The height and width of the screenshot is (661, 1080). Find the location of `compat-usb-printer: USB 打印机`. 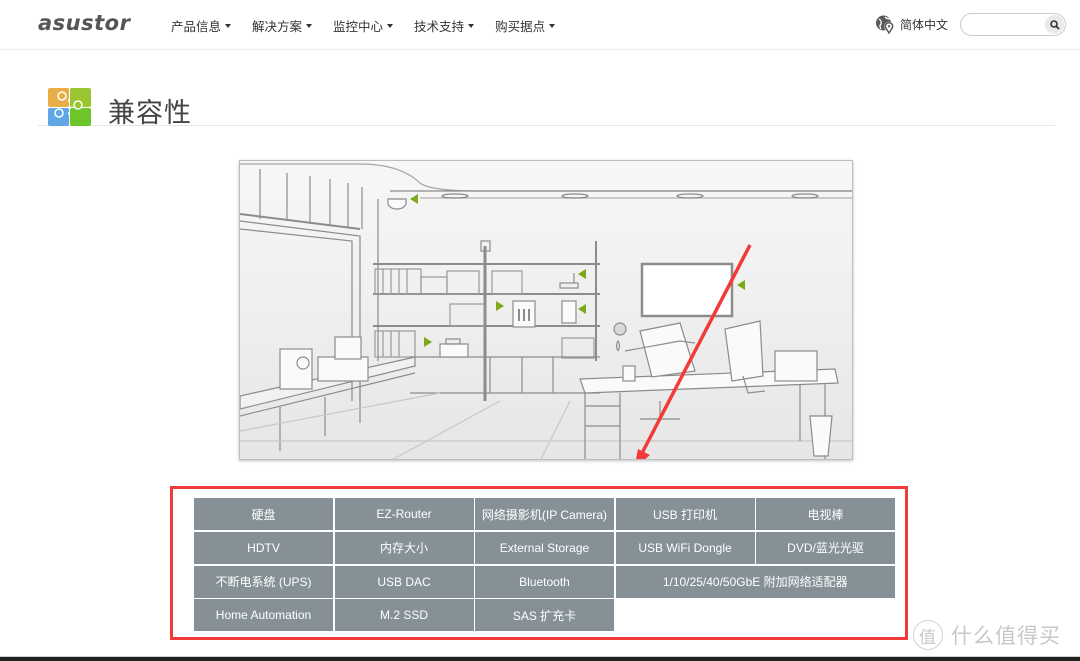

compat-usb-printer: USB 打印机 is located at coordinates (685, 514).